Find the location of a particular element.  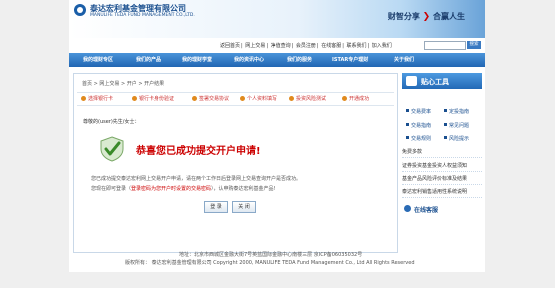

logo-title-en: MANULIFE TEDA FUND MANAGEMENT CO.,LTD. is located at coordinates (142, 15).